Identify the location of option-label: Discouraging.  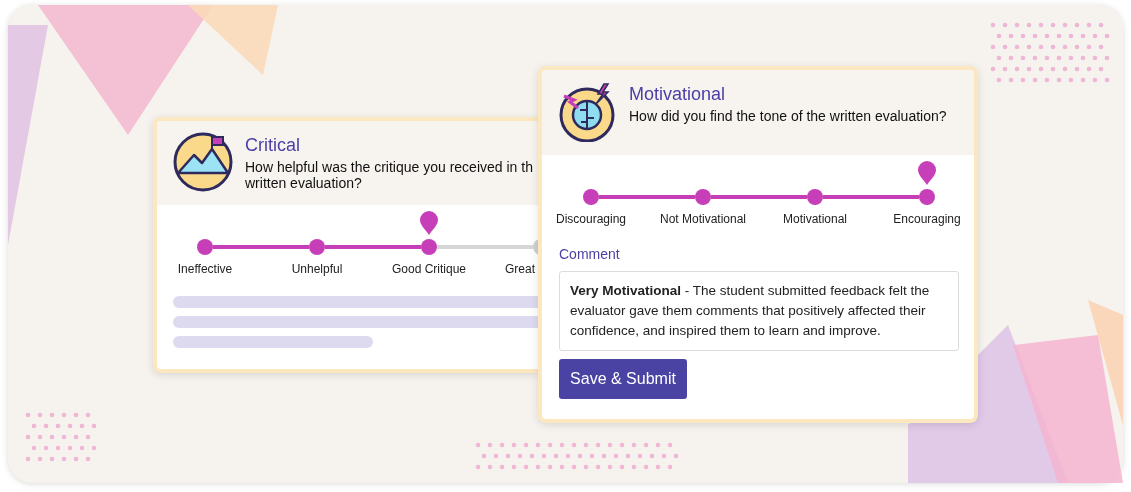
(590, 219).